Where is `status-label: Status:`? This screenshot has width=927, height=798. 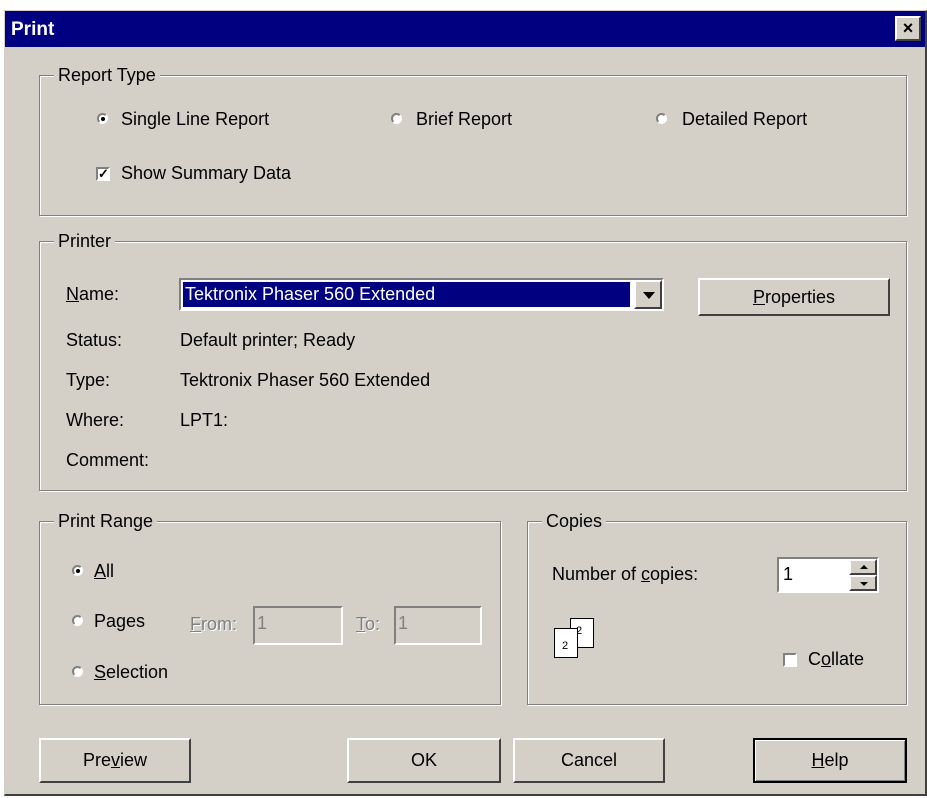 status-label: Status: is located at coordinates (94, 340).